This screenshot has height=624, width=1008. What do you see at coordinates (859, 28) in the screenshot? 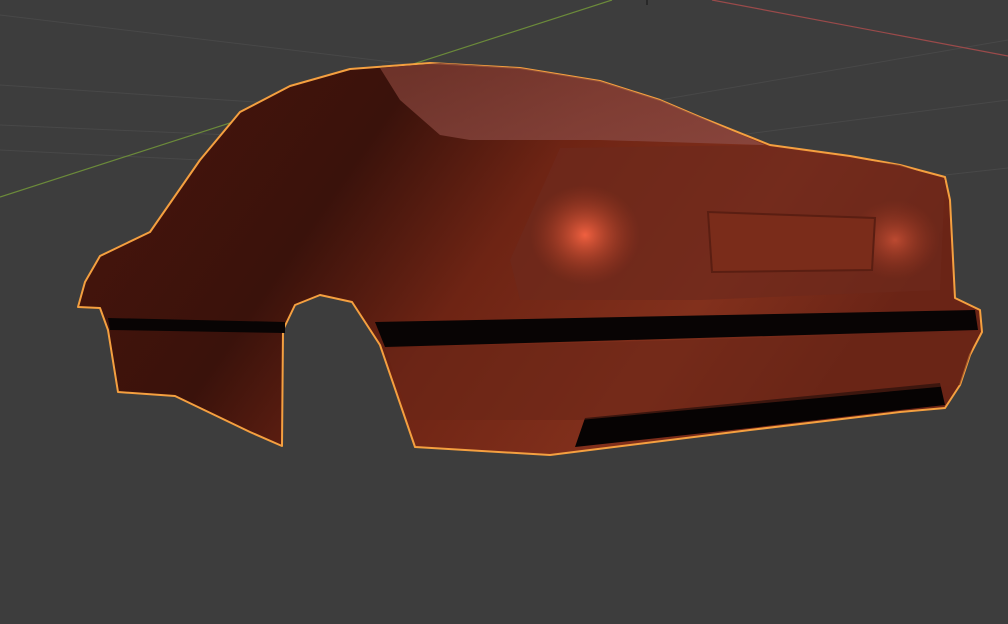
I see `x-axis-line` at bounding box center [859, 28].